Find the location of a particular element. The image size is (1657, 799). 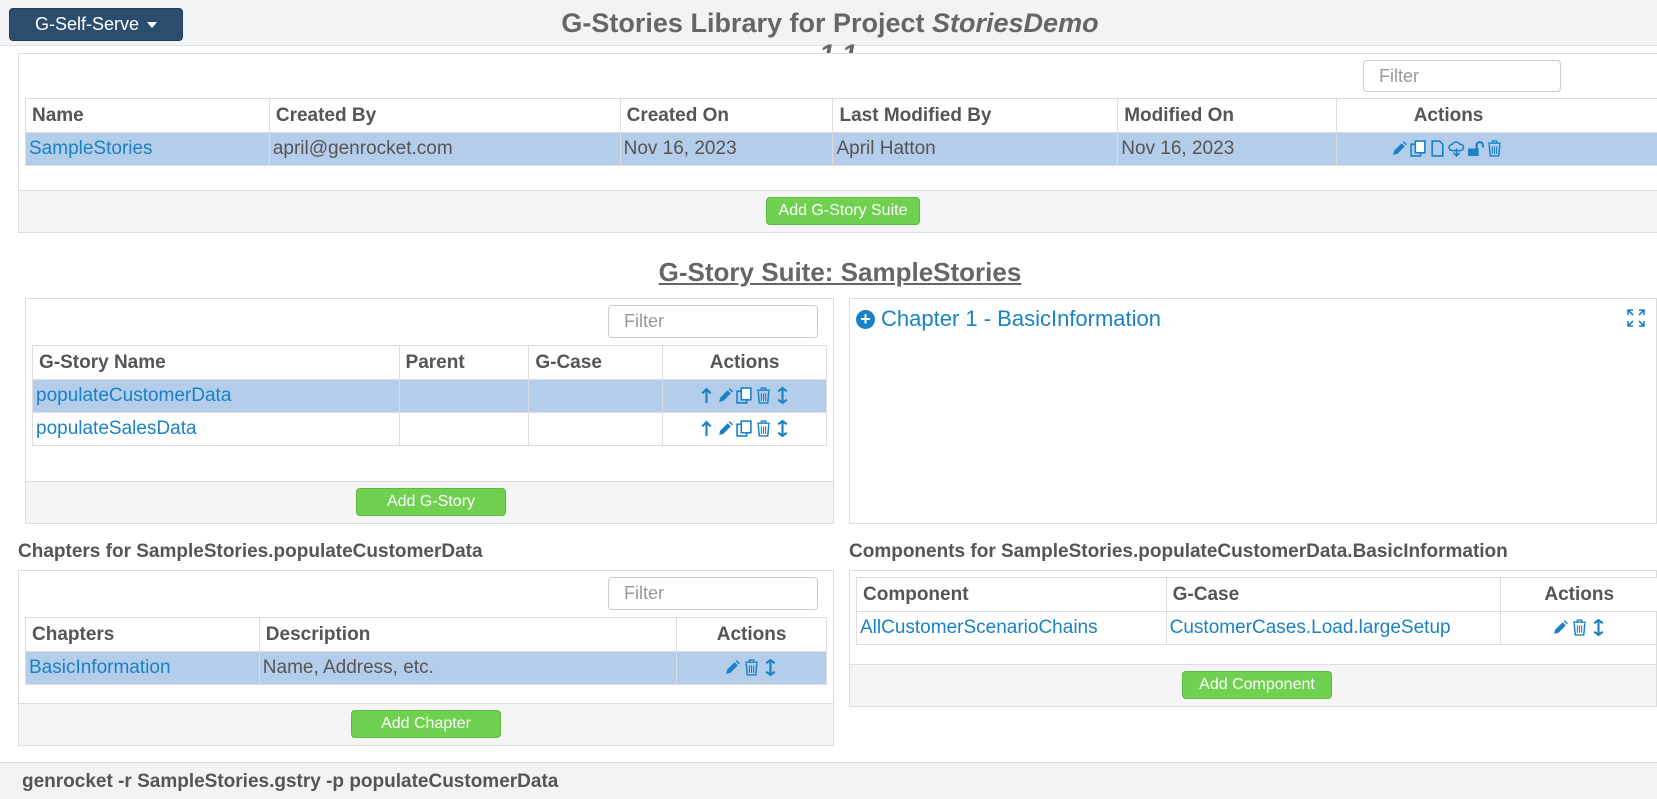

page-title-prefix: G-Stories Library for Project is located at coordinates (747, 23).